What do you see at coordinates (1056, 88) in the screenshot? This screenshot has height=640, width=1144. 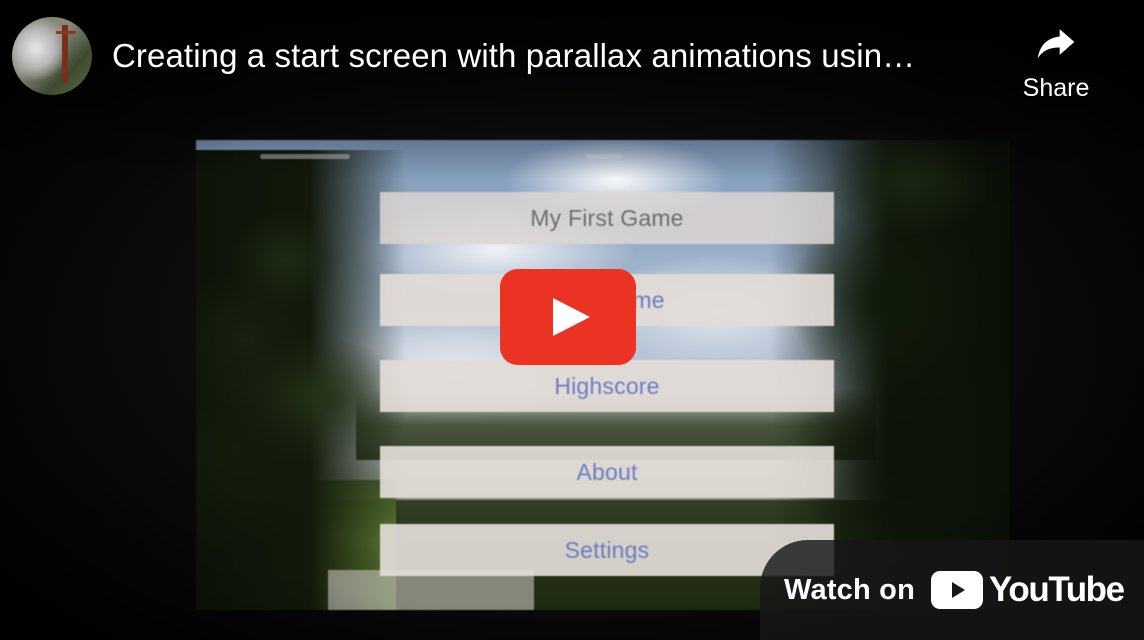 I see `share-label: Share` at bounding box center [1056, 88].